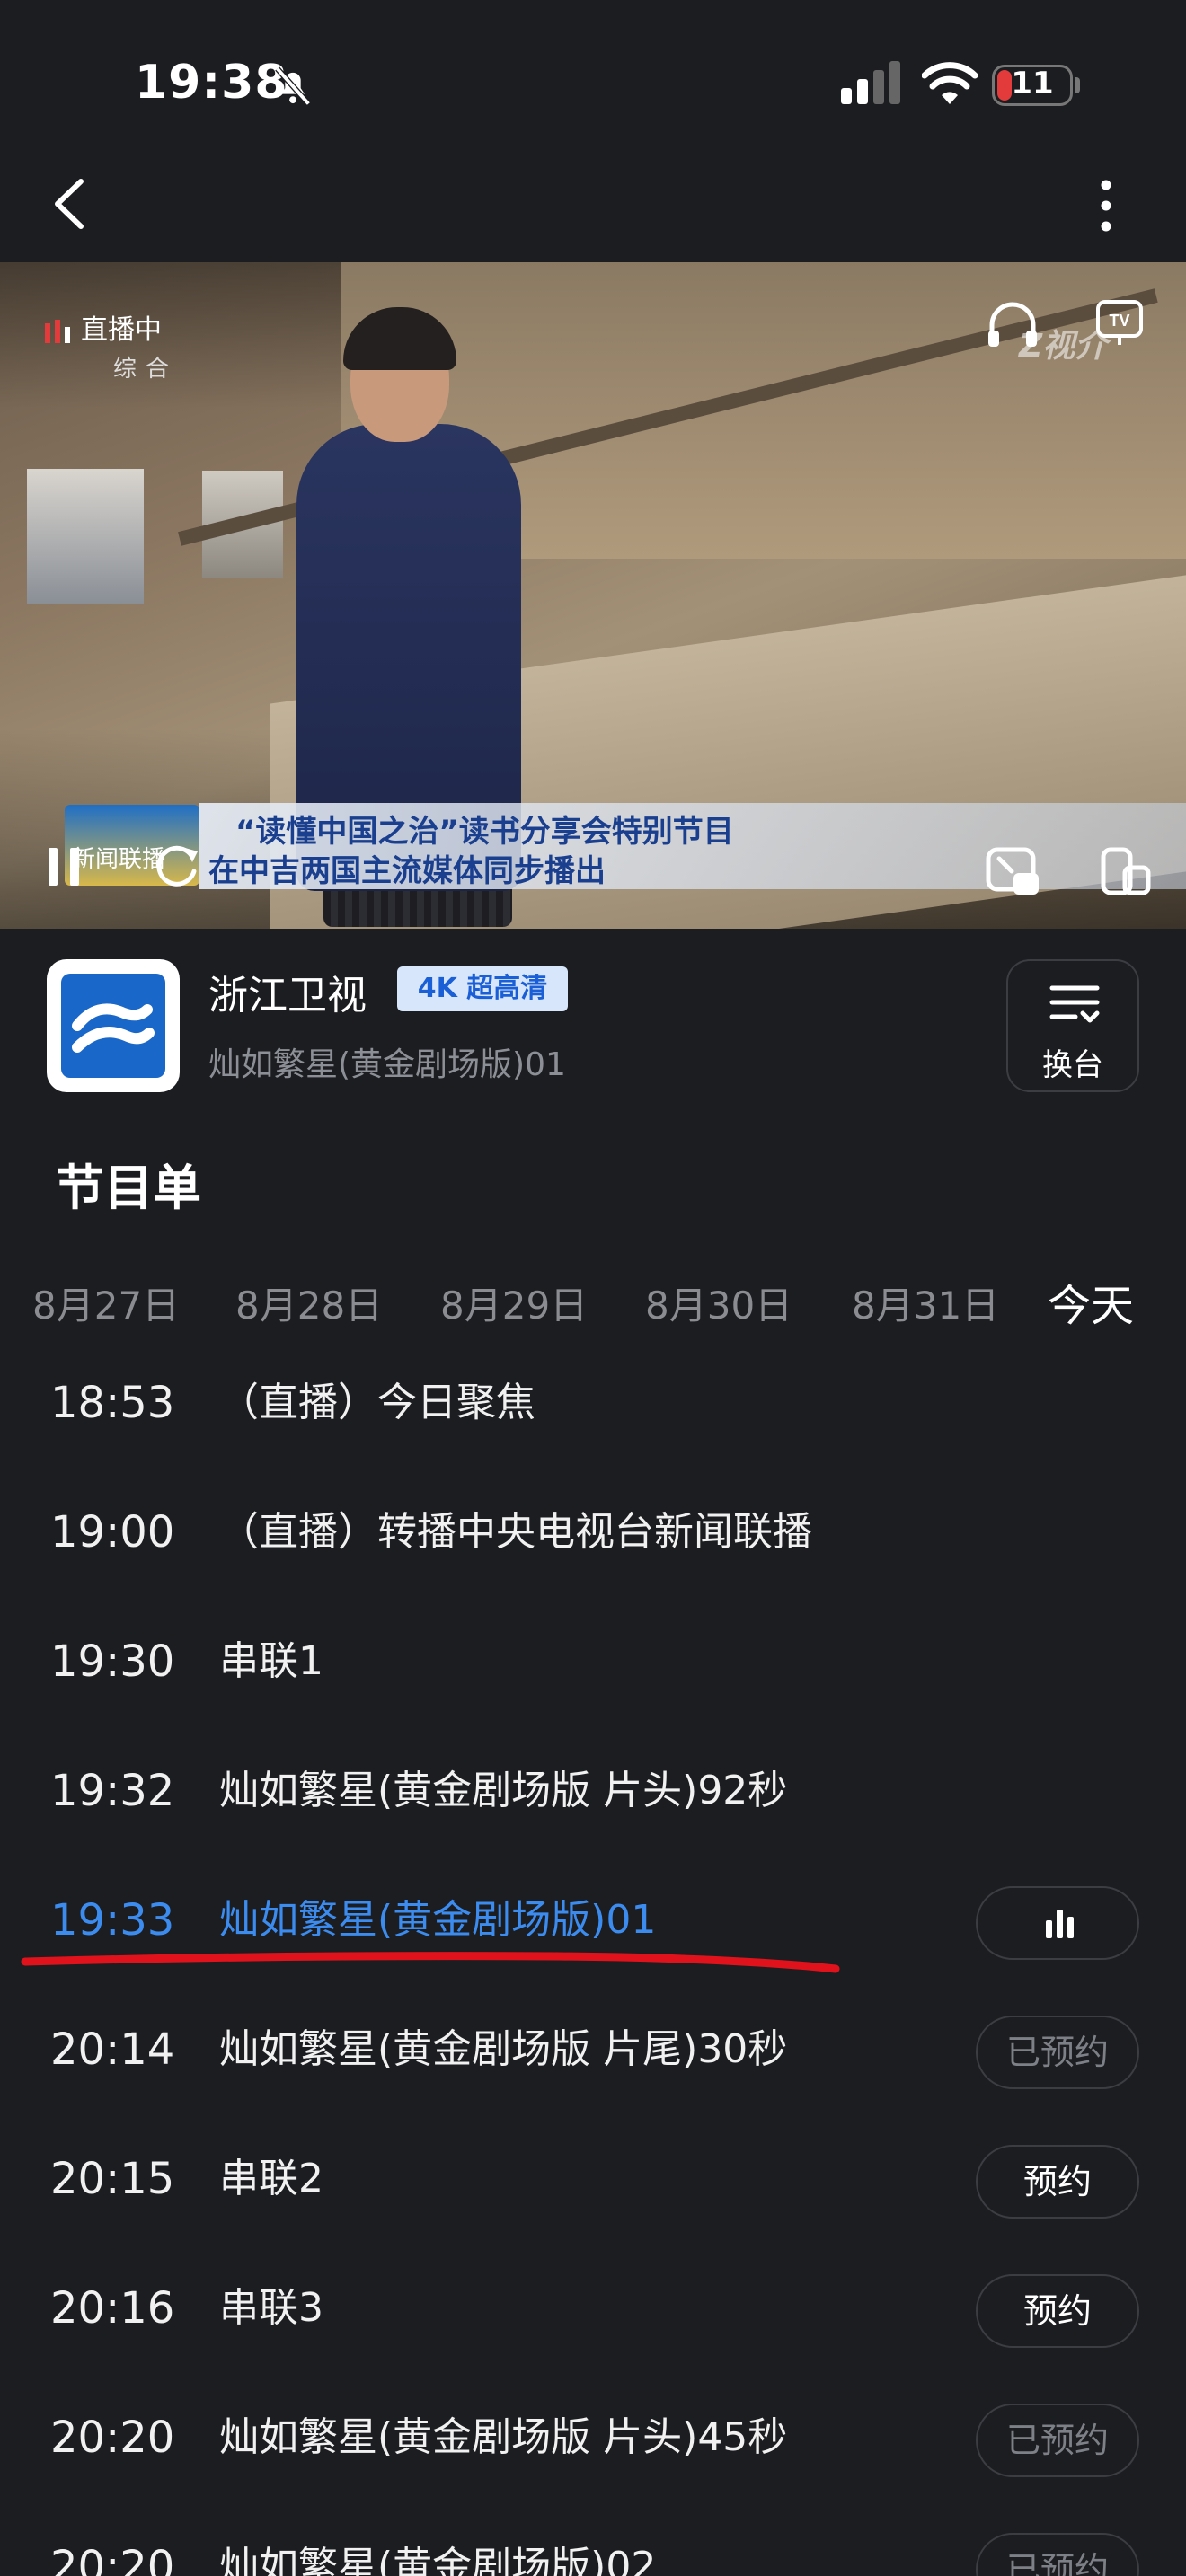 The image size is (1186, 2576). I want to click on program-title: 串联1, so click(271, 1661).